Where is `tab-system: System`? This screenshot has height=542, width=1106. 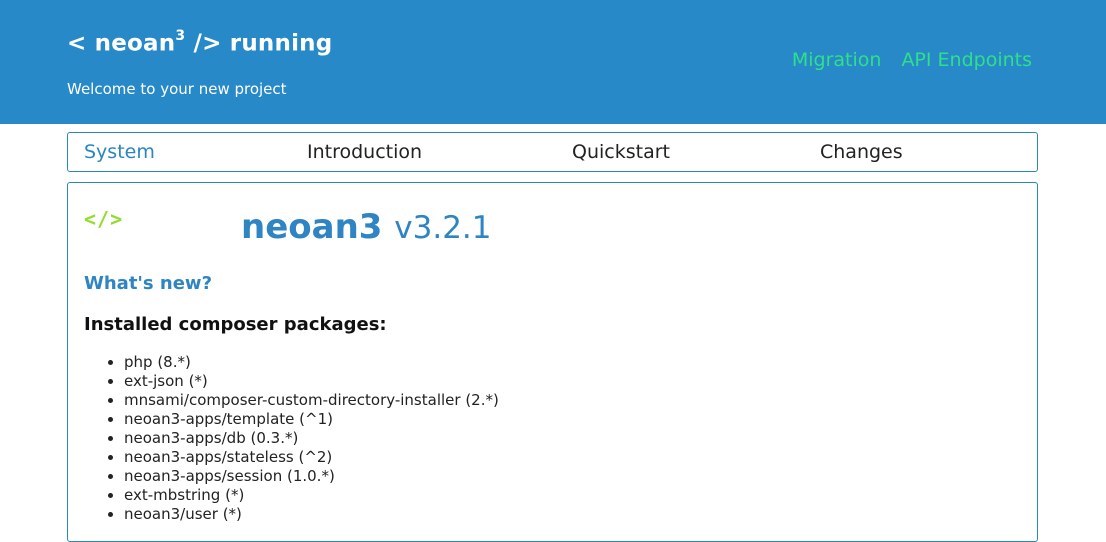 tab-system: System is located at coordinates (119, 152).